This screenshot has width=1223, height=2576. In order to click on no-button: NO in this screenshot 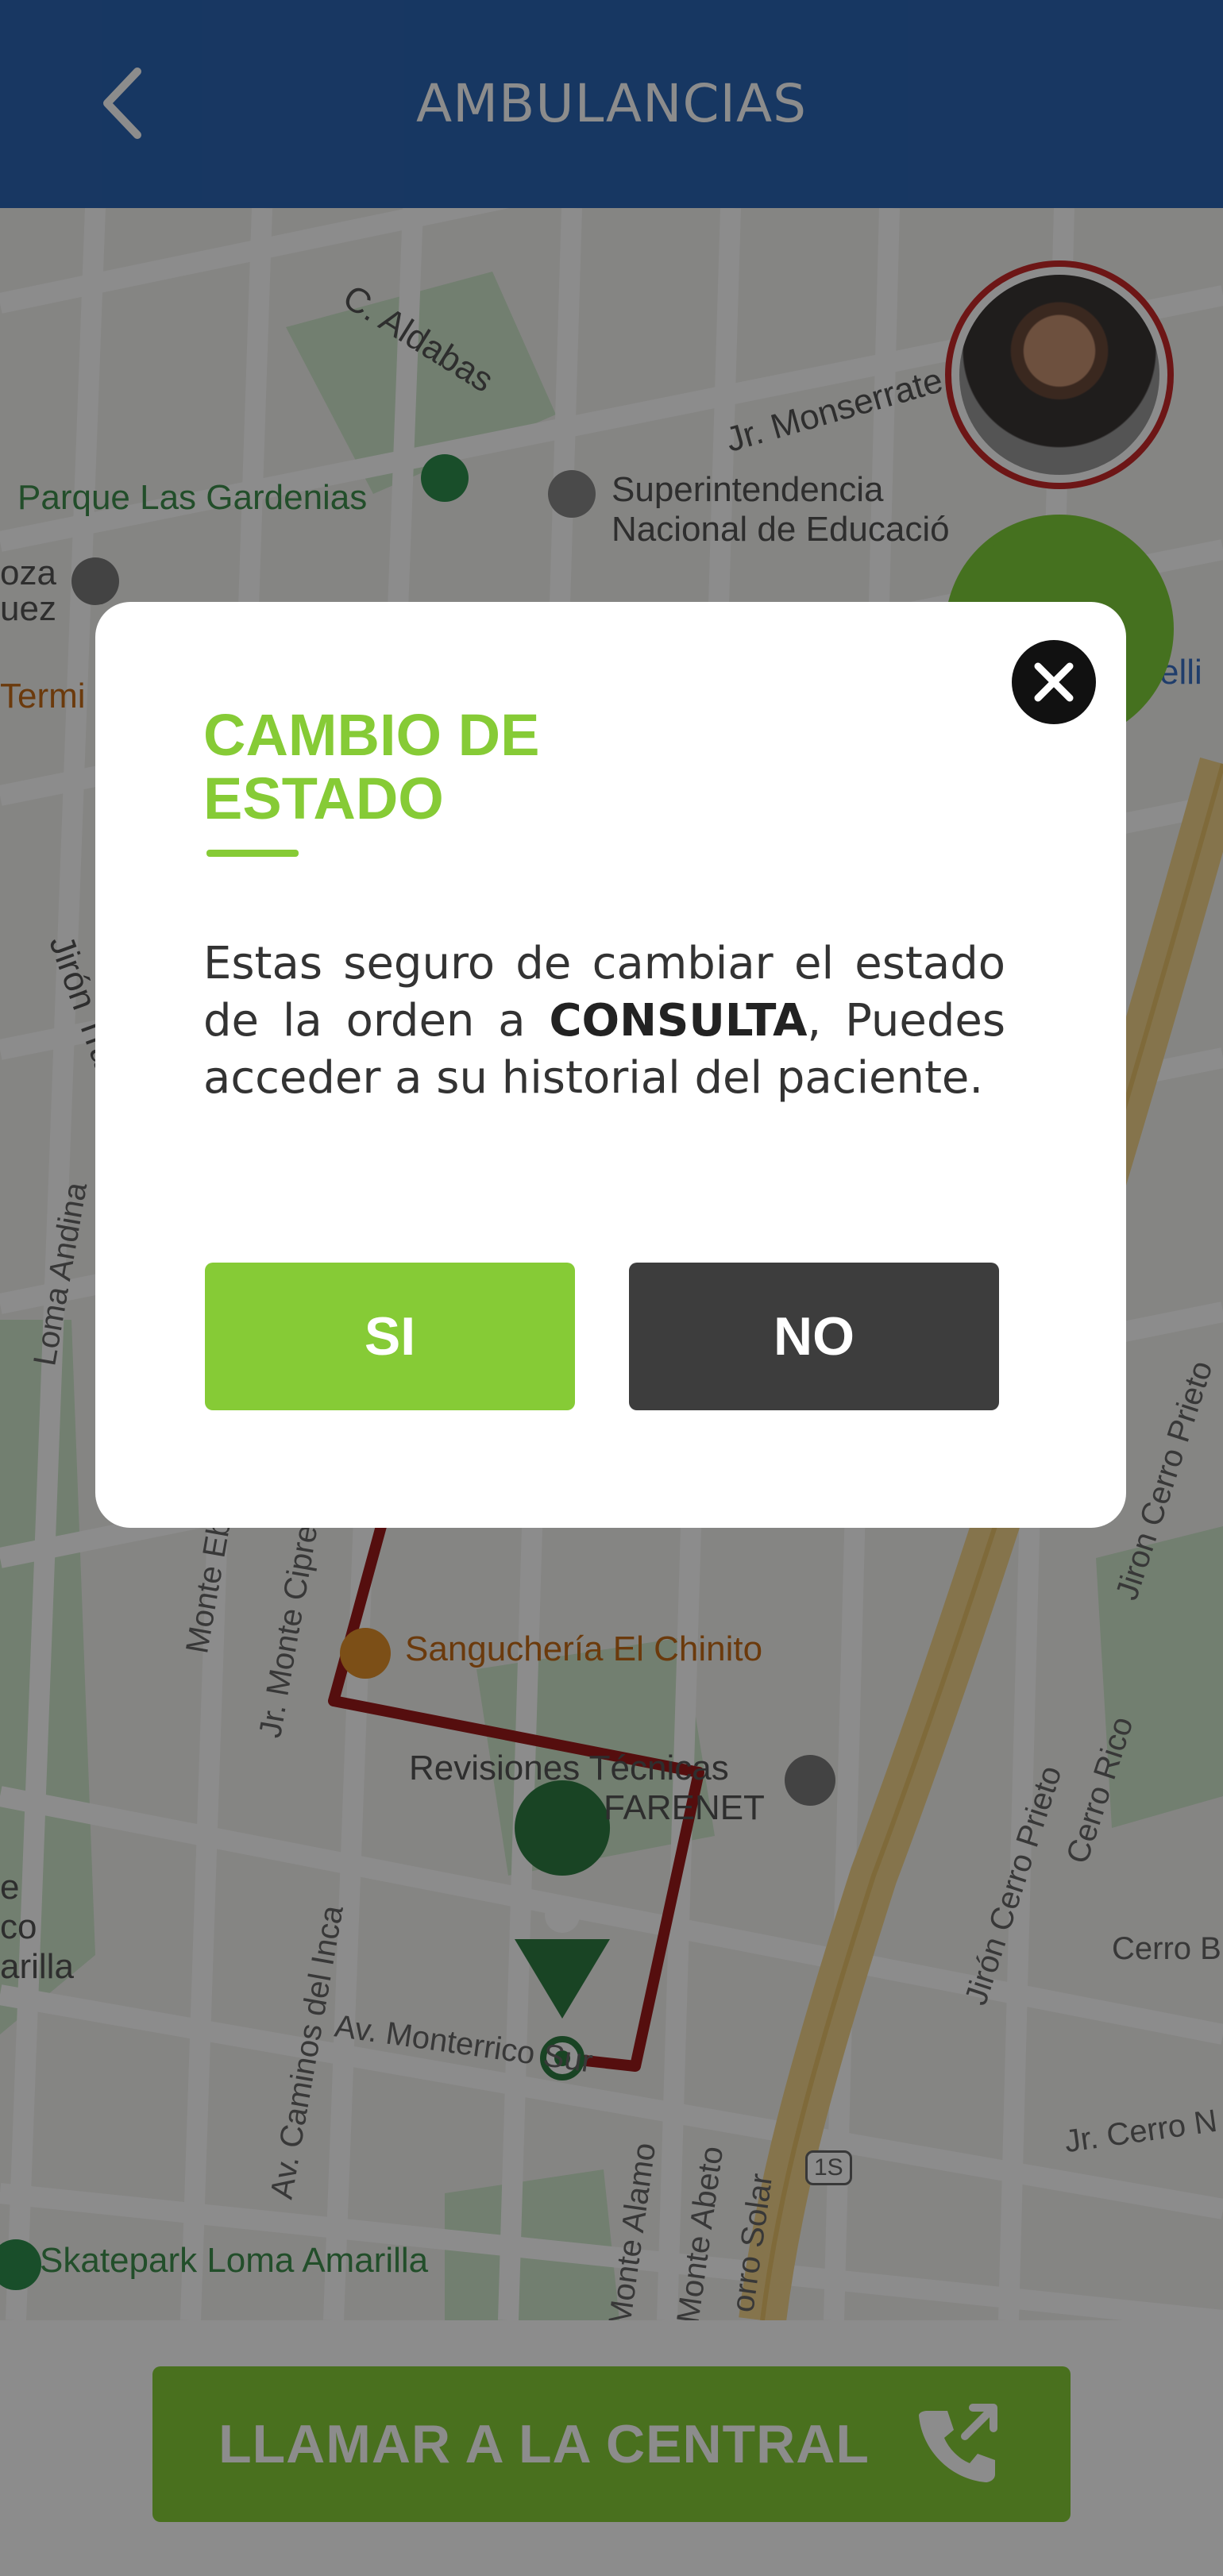, I will do `click(814, 1336)`.